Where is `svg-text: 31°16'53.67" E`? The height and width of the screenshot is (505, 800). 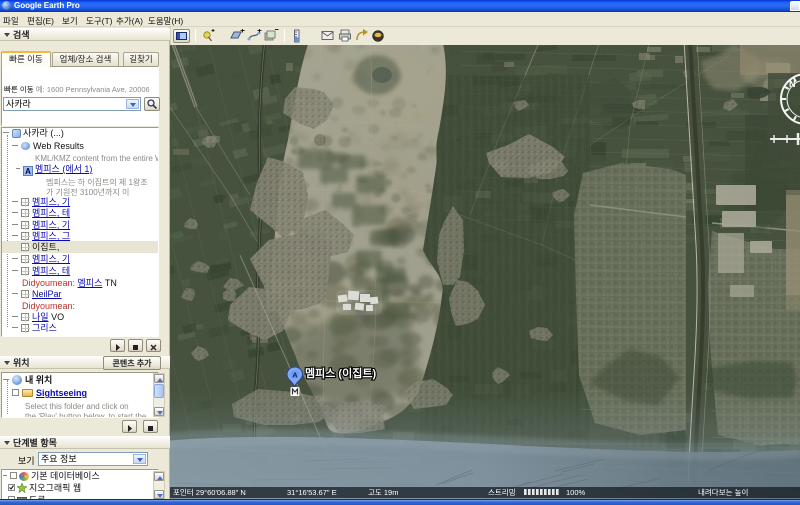
svg-text: 31°16'53.67" E is located at coordinates (312, 492).